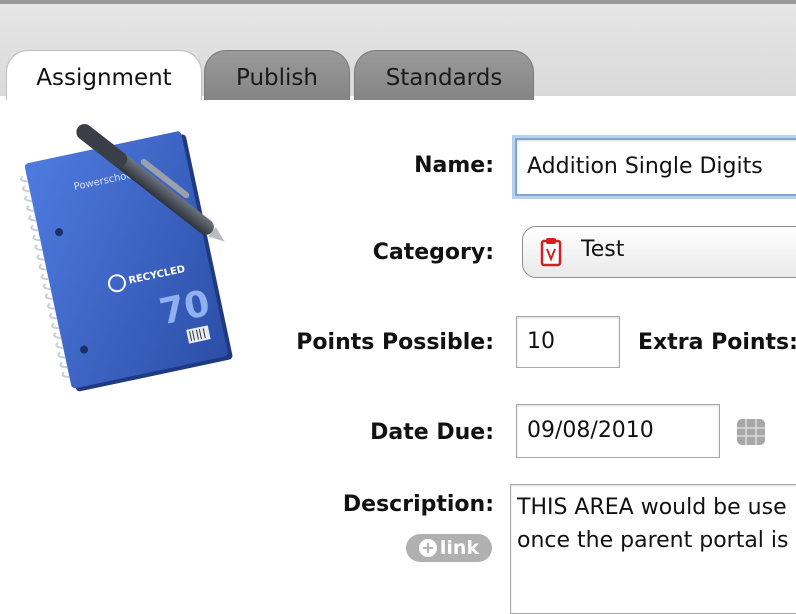 Image resolution: width=796 pixels, height=614 pixels. I want to click on calendar-icon, so click(751, 432).